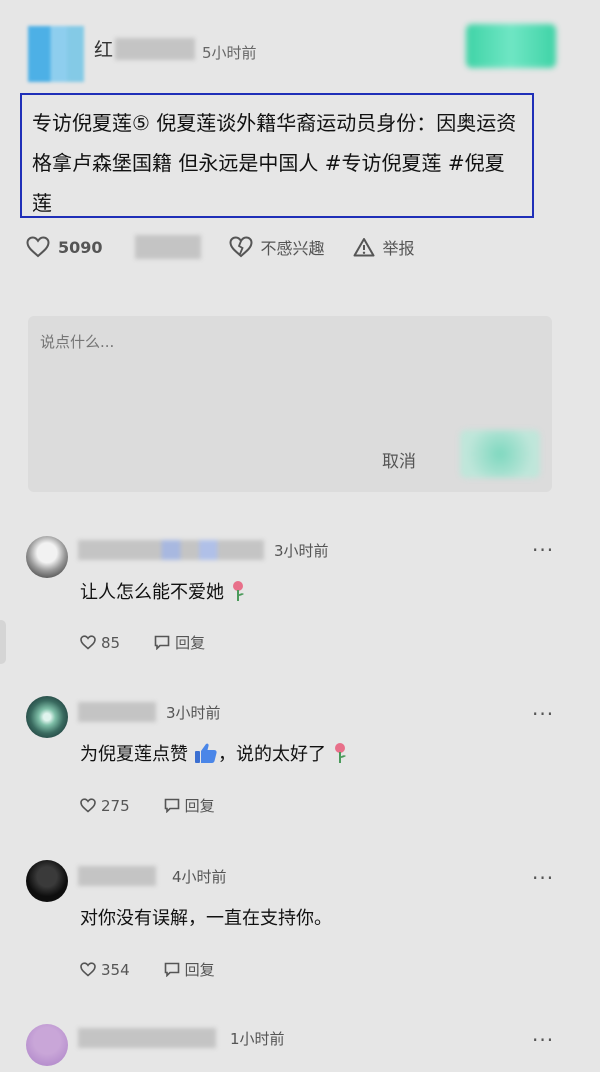 The width and height of the screenshot is (600, 1072). Describe the element at coordinates (290, 404) in the screenshot. I see `comment-box: 取消` at that location.